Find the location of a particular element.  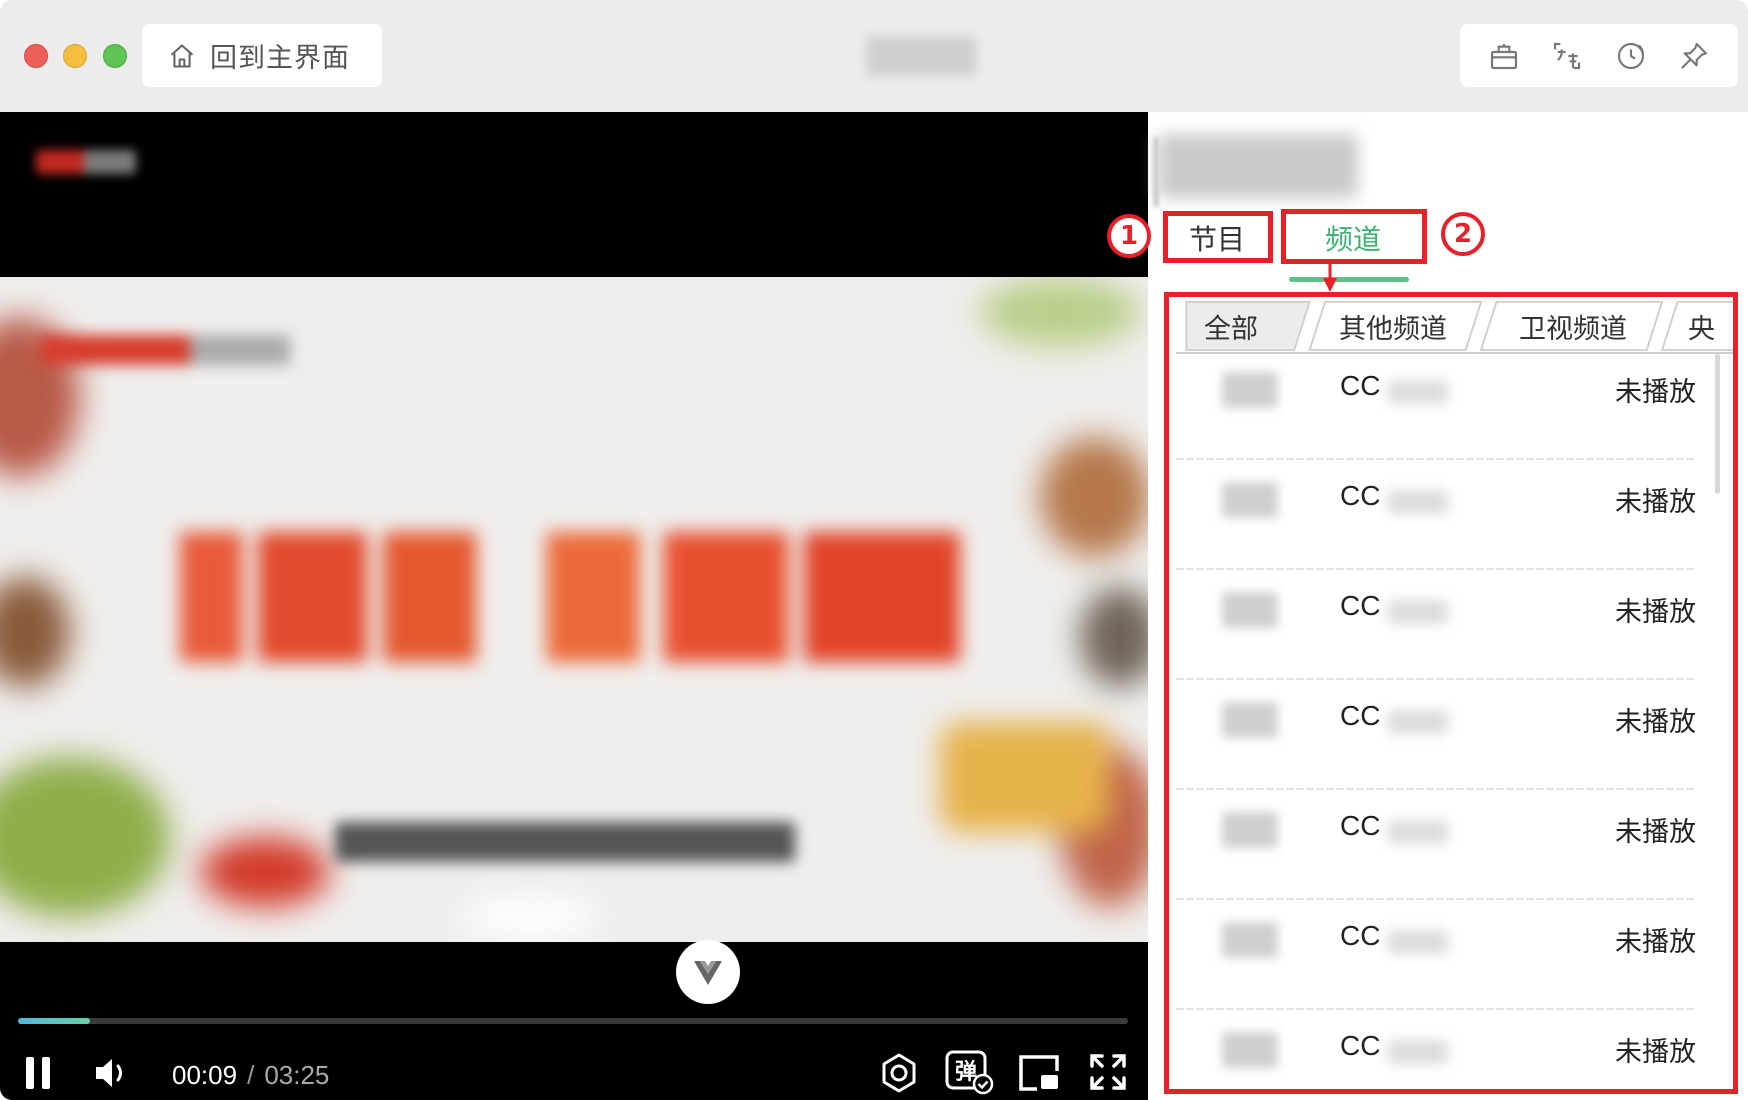

progress-bar is located at coordinates (573, 1021).